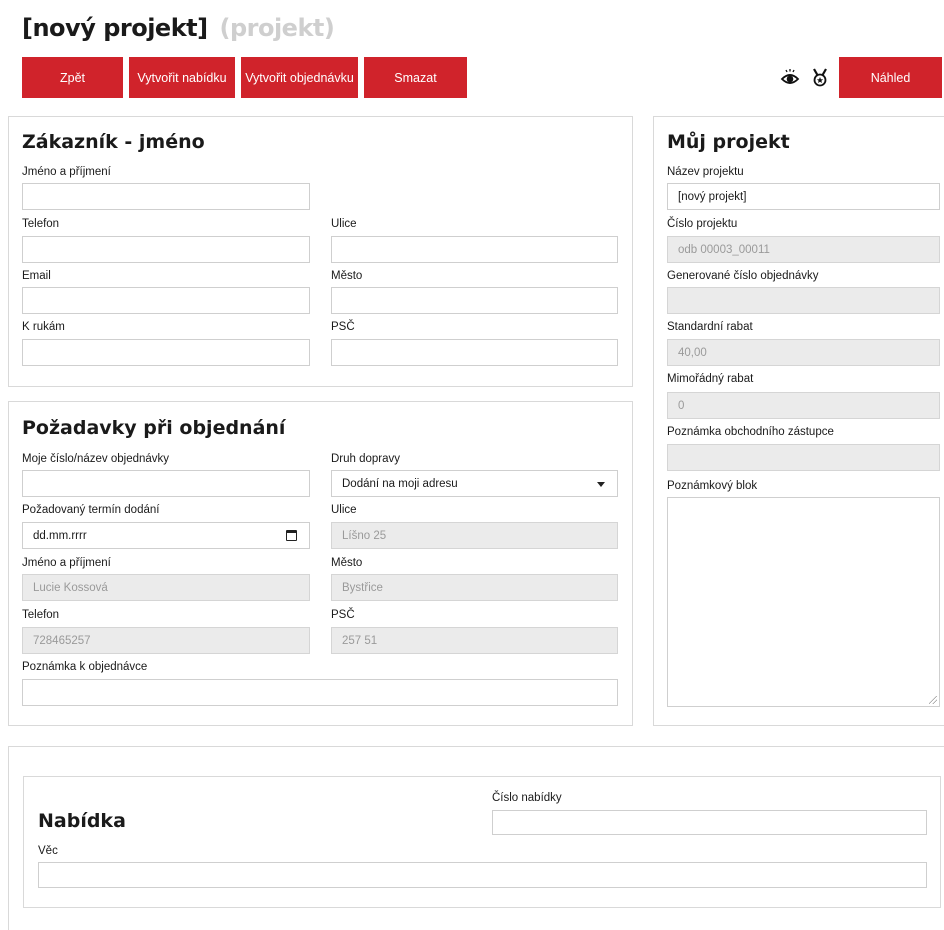  What do you see at coordinates (803, 602) in the screenshot?
I see `notepad-textarea` at bounding box center [803, 602].